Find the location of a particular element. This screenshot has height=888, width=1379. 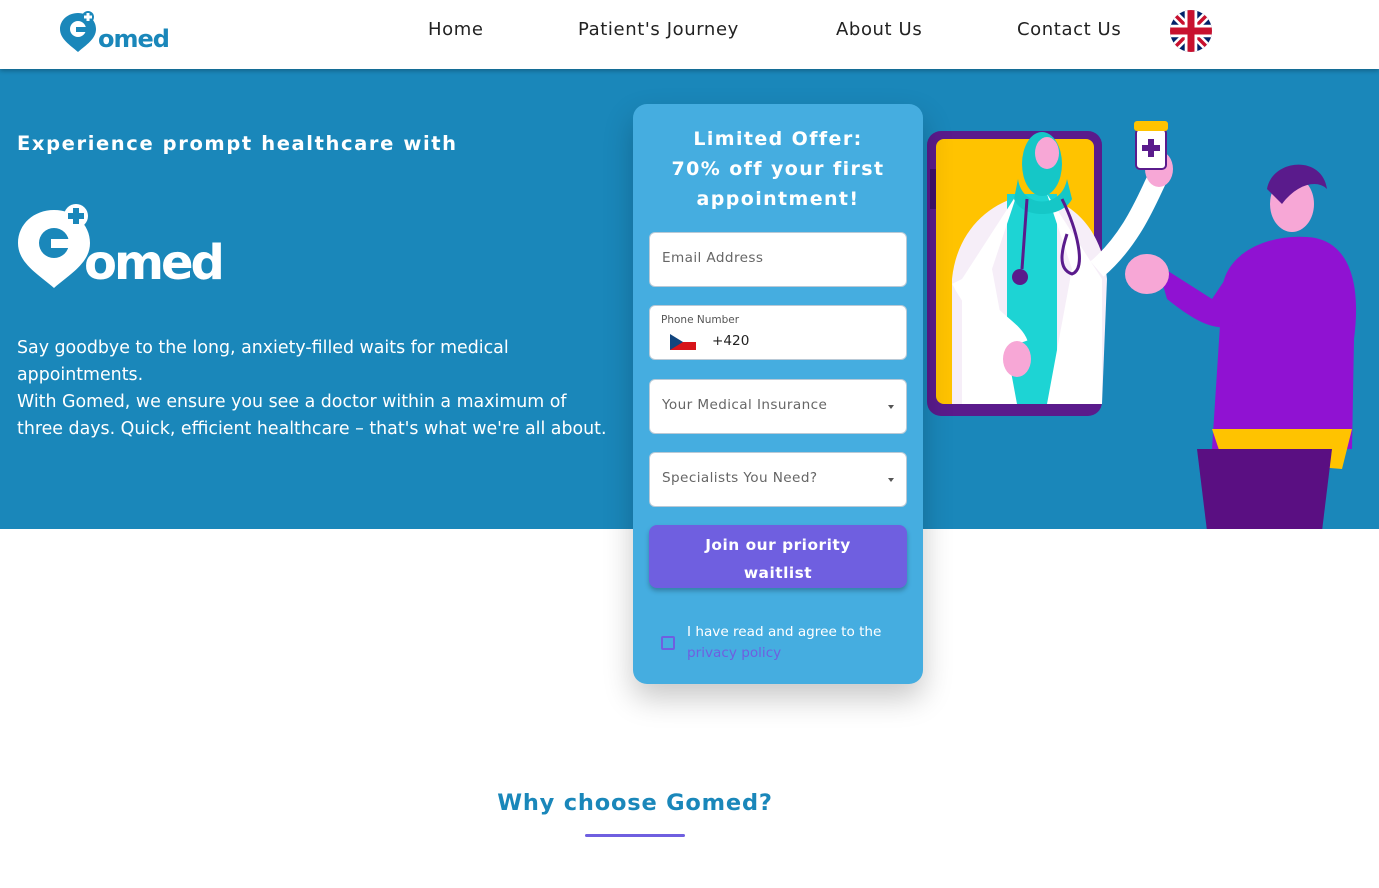

gomed-logo-large: omed is located at coordinates (121, 247).